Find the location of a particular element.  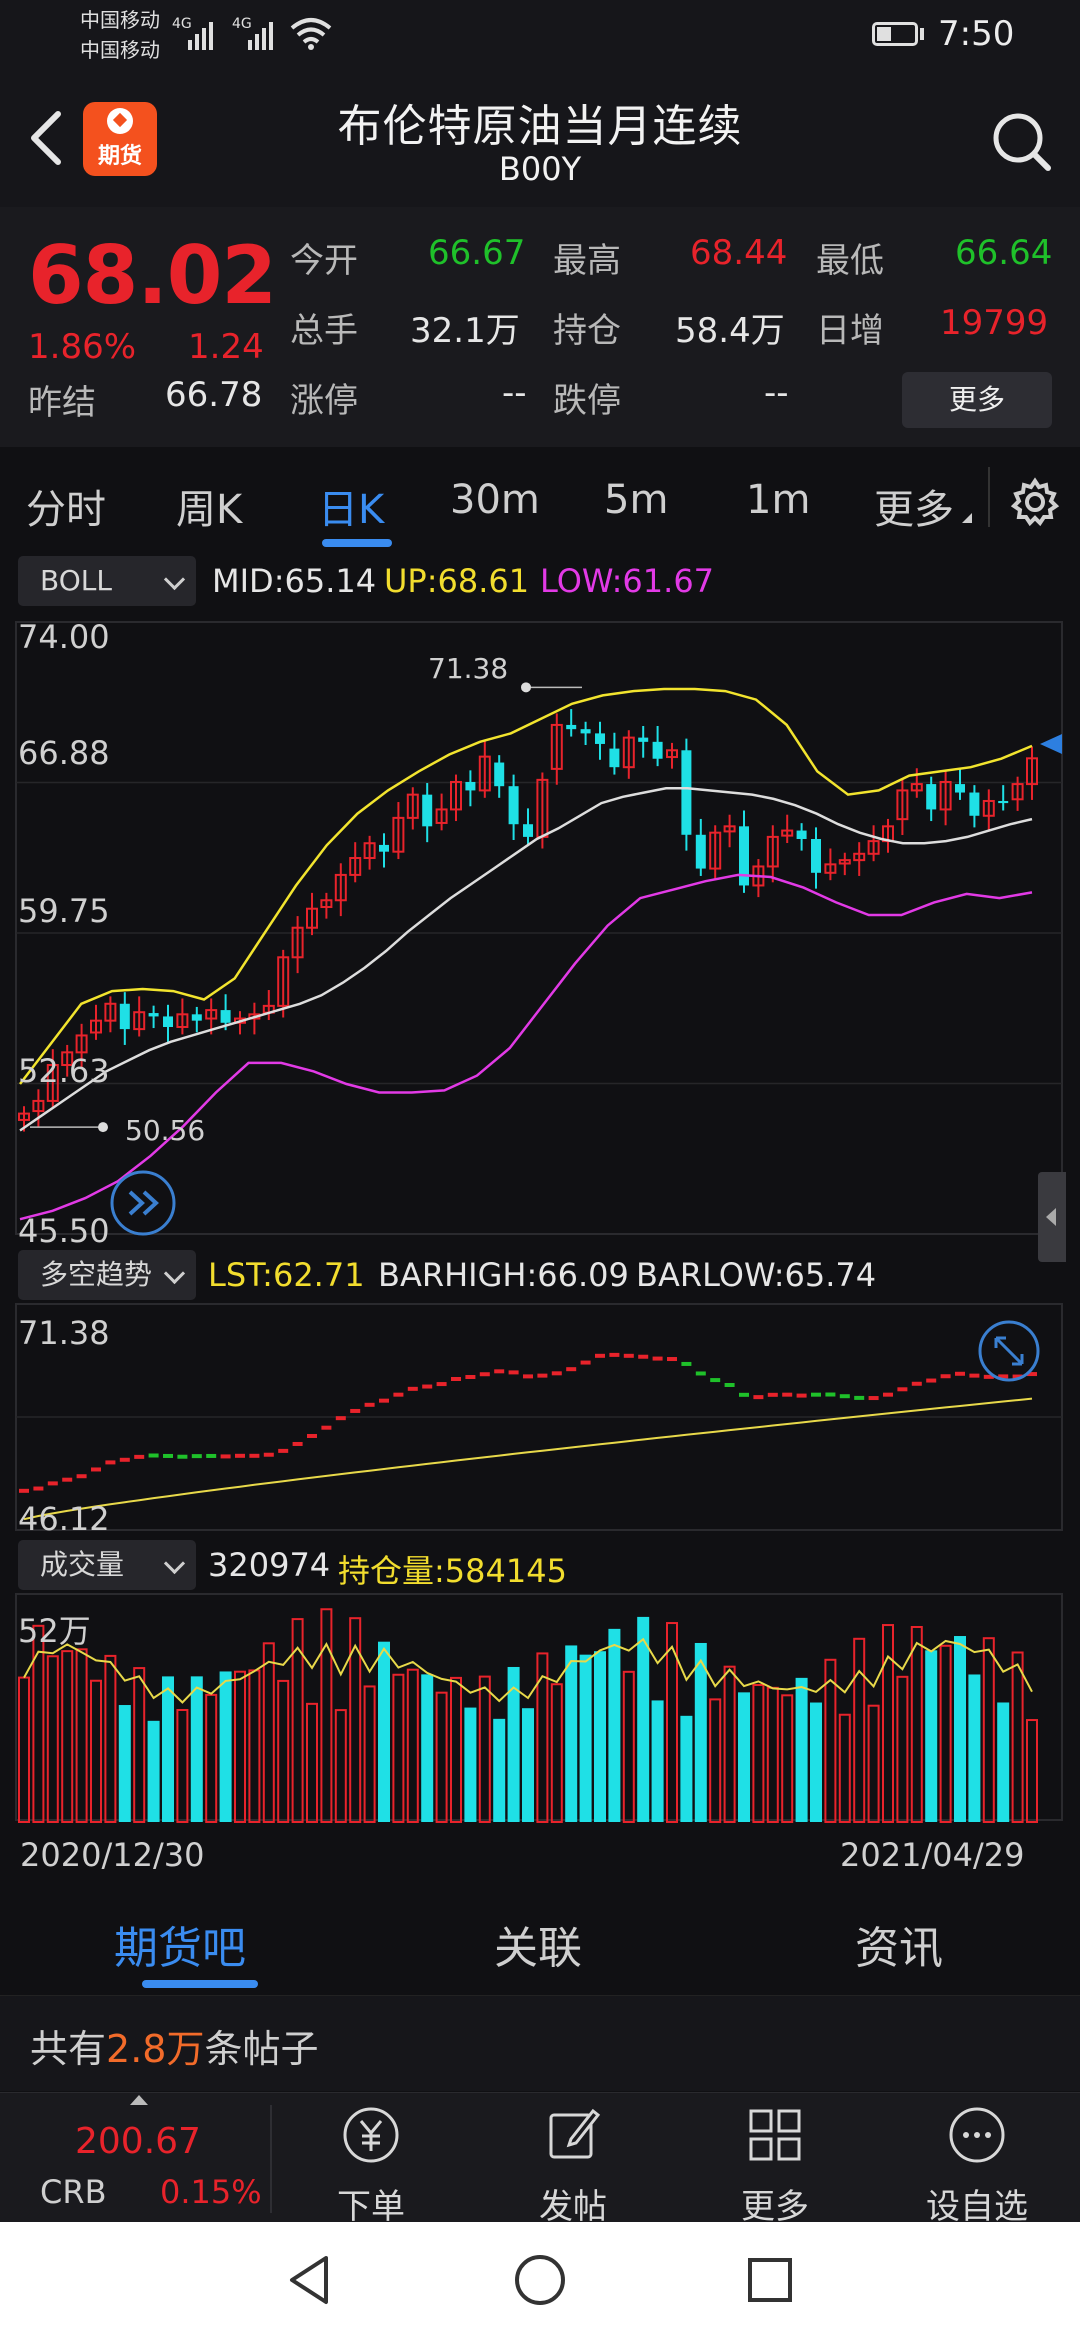

section-tabs: 期货吧 关联 资讯 is located at coordinates (540, 1935).